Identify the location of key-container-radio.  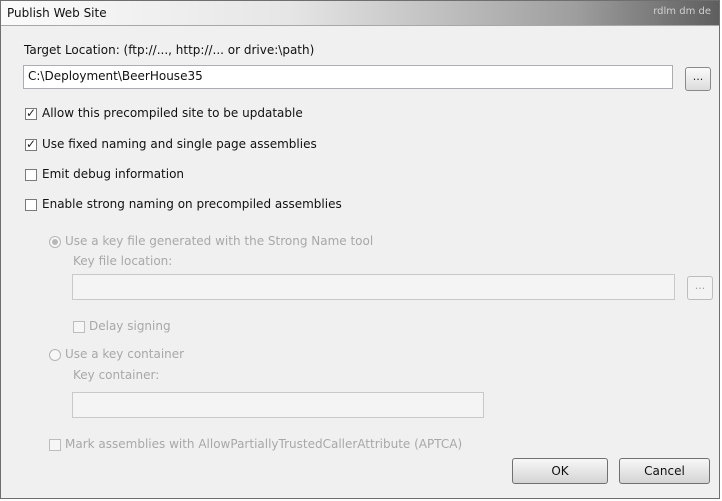
(55, 355).